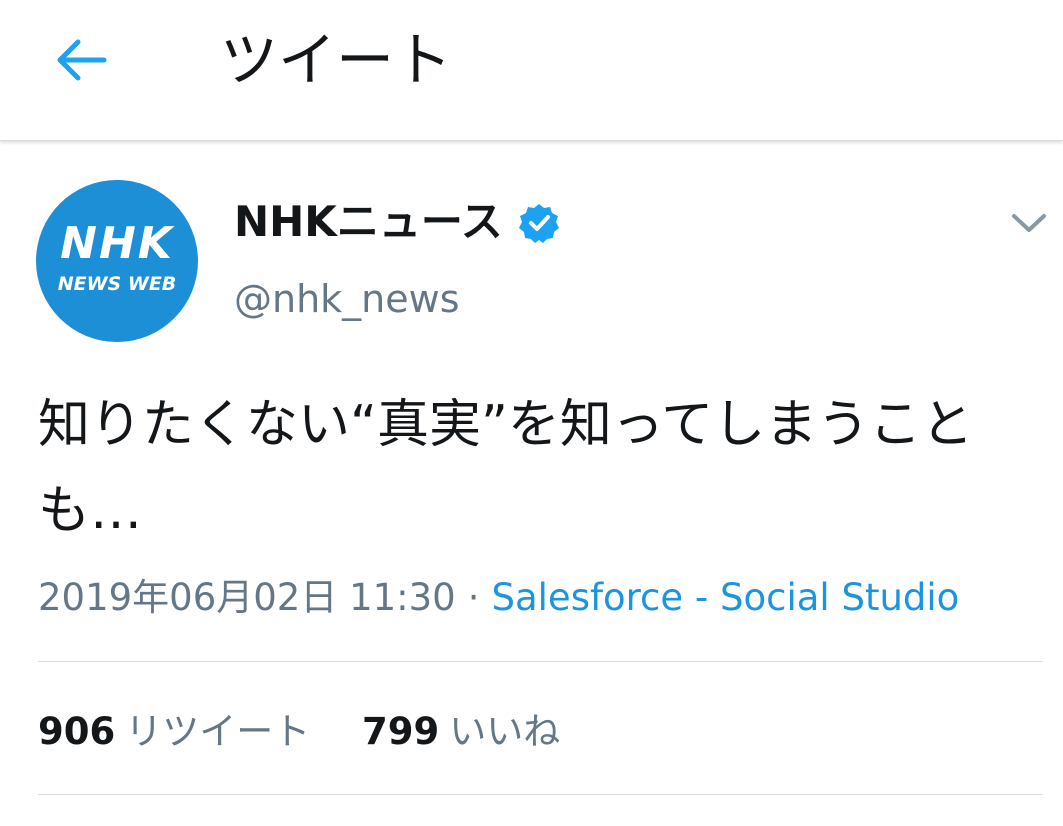 The image size is (1063, 826). What do you see at coordinates (77, 731) in the screenshot?
I see `retweet-count-number: 906` at bounding box center [77, 731].